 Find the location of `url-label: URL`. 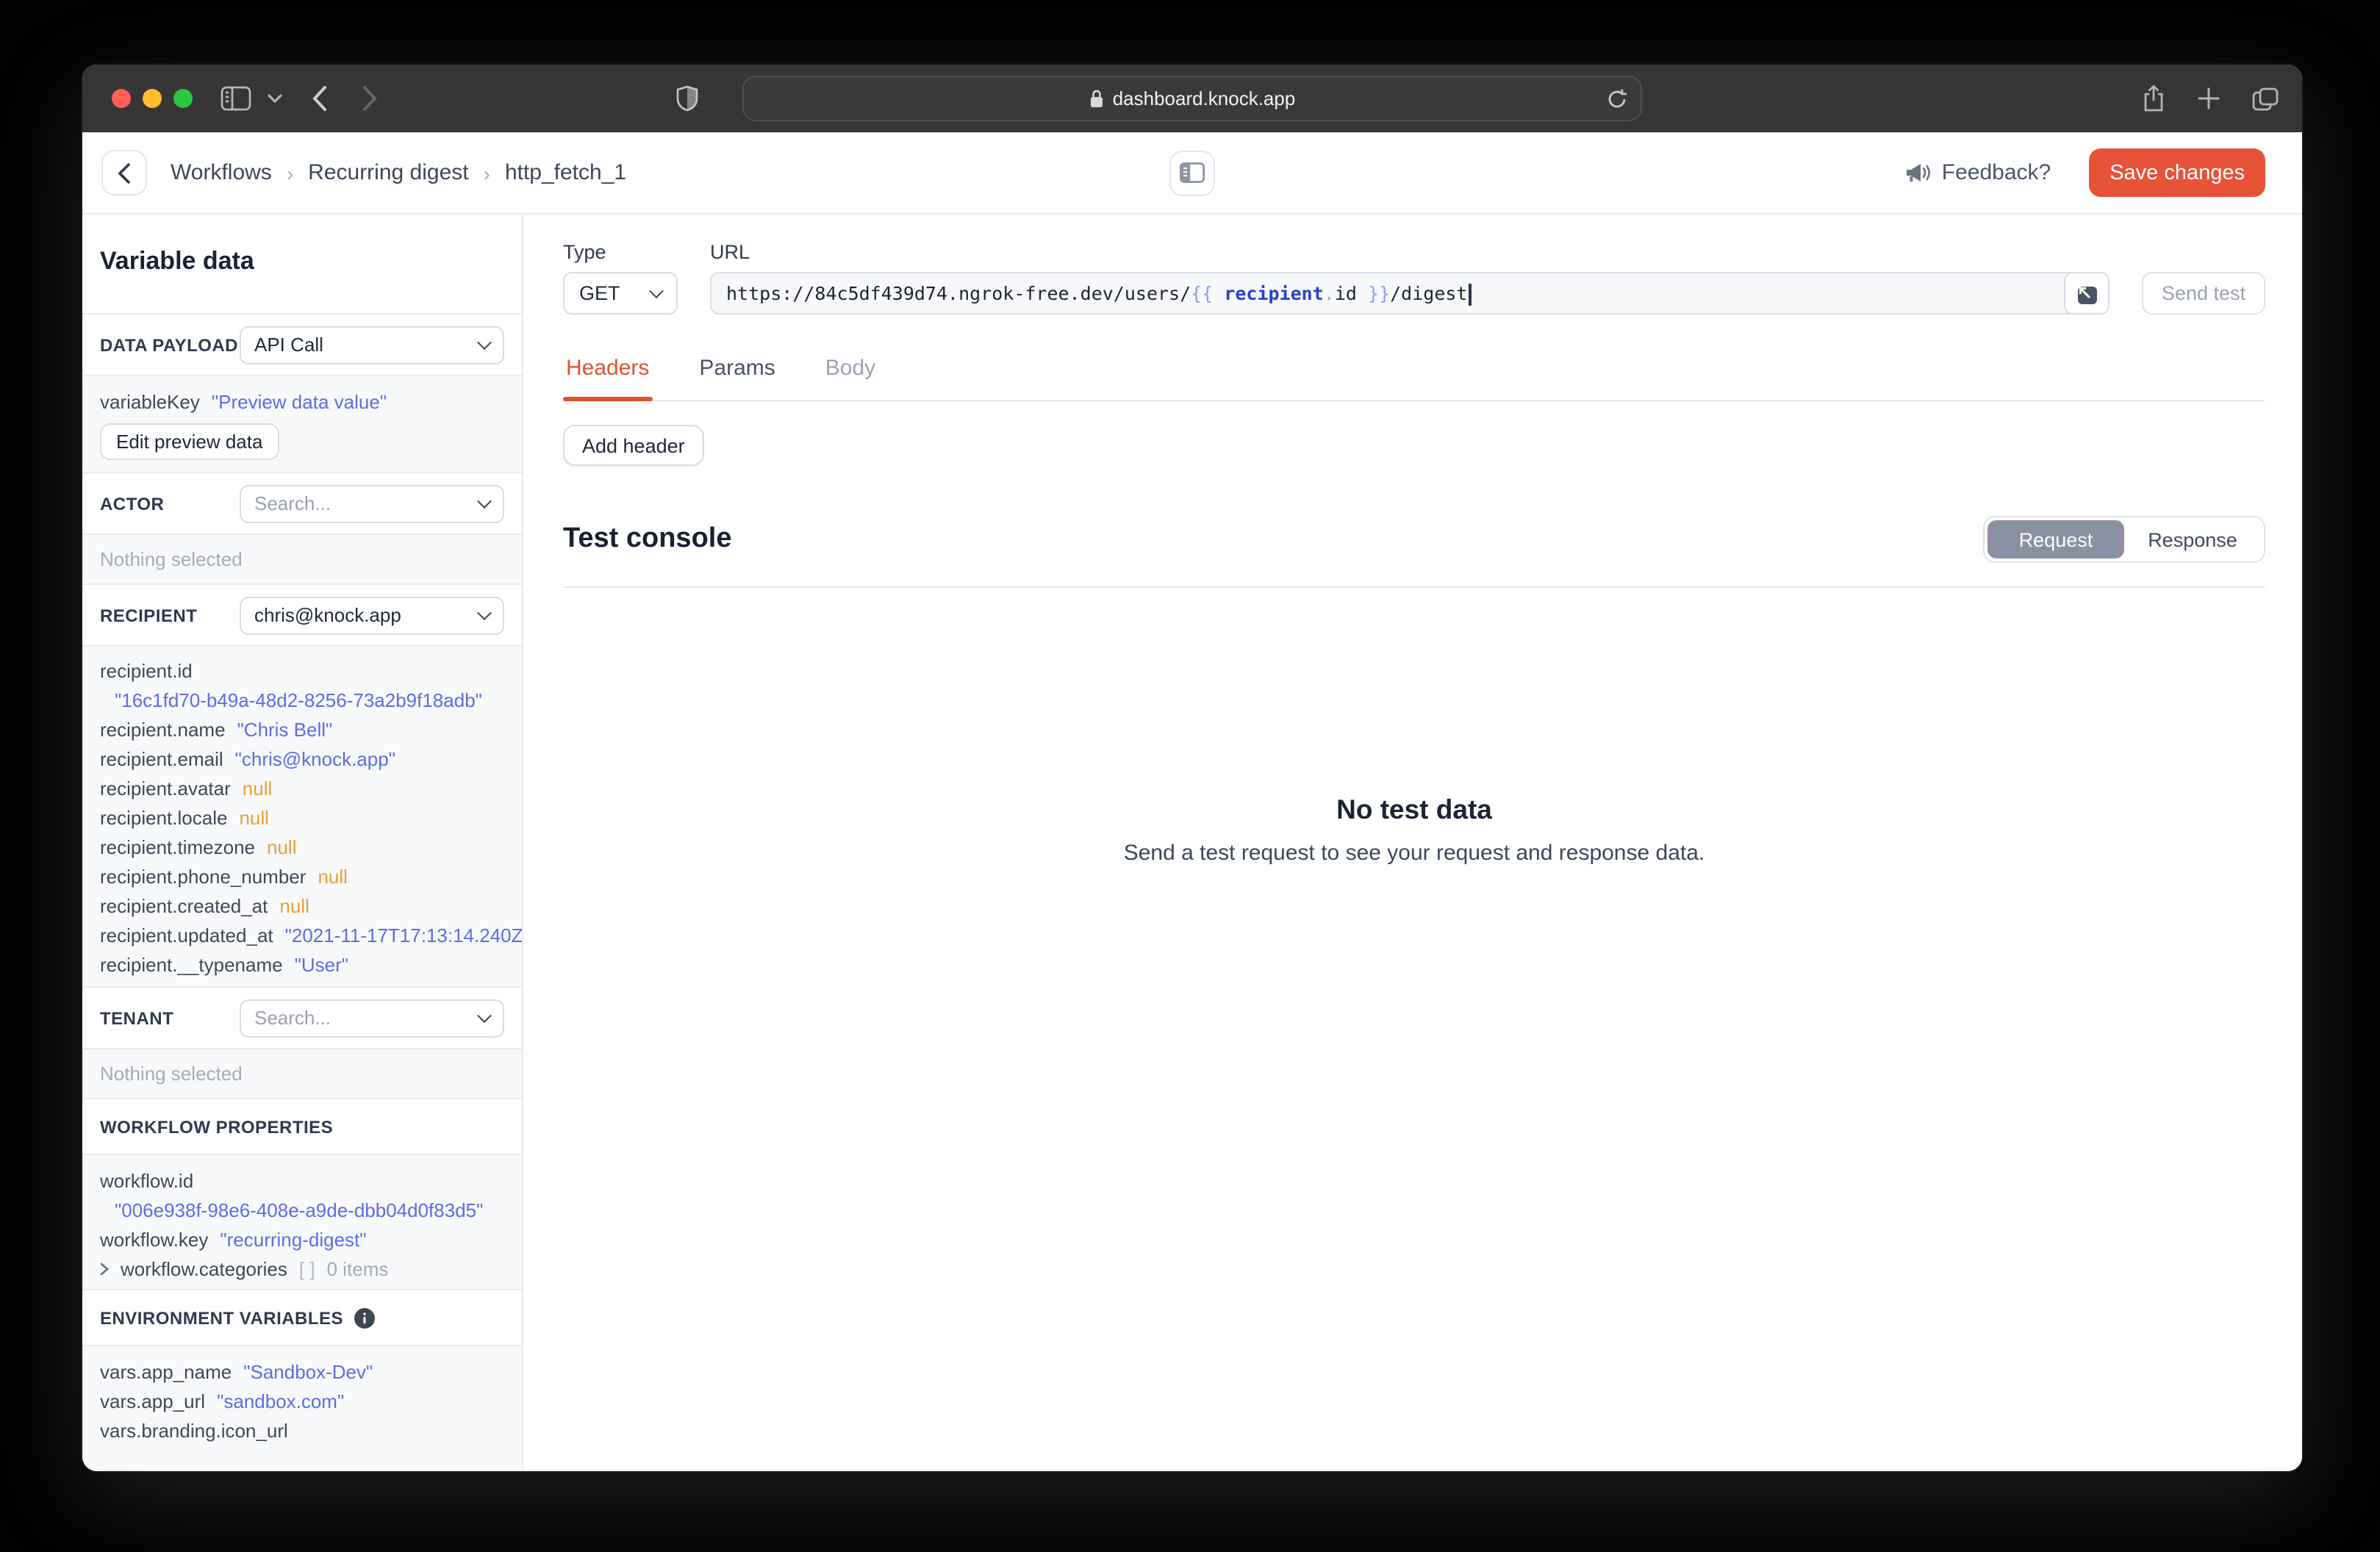

url-label: URL is located at coordinates (730, 252).